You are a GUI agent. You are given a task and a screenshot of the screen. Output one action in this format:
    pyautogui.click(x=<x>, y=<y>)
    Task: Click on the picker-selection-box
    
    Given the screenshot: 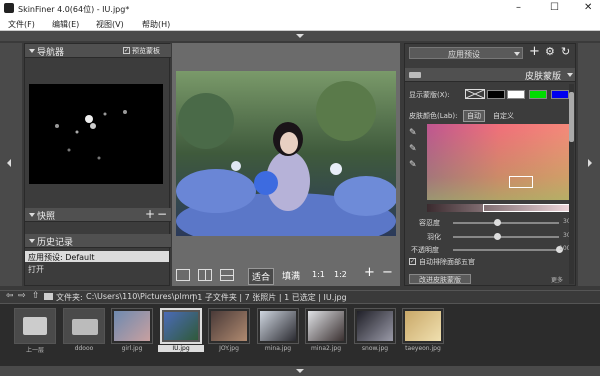 What is the action you would take?
    pyautogui.click(x=521, y=182)
    